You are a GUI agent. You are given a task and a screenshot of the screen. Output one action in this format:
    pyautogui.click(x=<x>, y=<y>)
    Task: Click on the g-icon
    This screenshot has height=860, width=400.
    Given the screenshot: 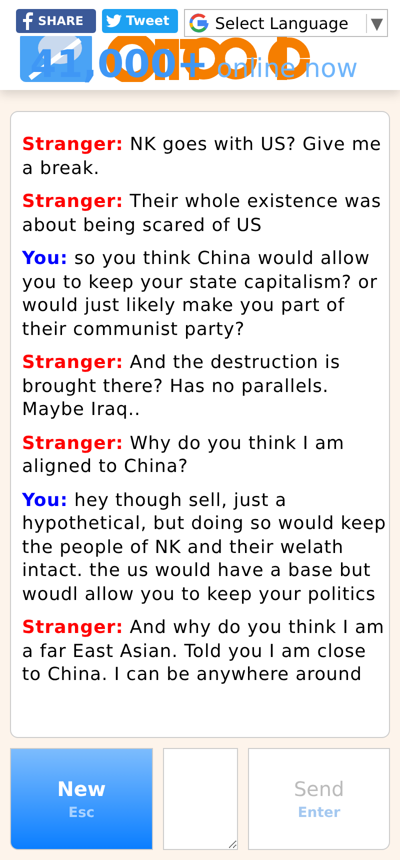 What is the action you would take?
    pyautogui.click(x=199, y=23)
    